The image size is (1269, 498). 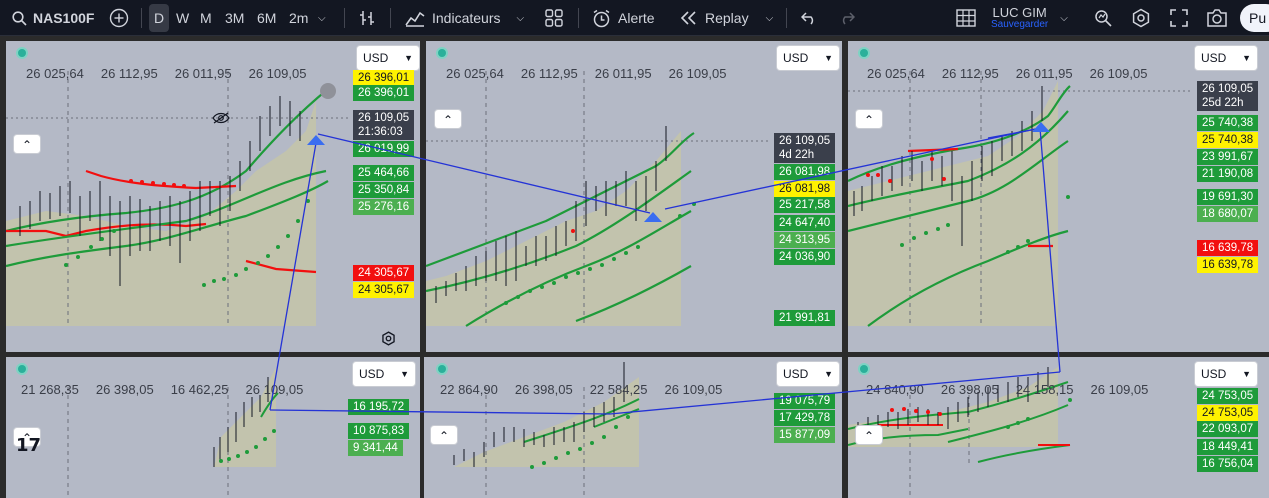 I want to click on price-tag: 25 464,66, so click(x=384, y=173).